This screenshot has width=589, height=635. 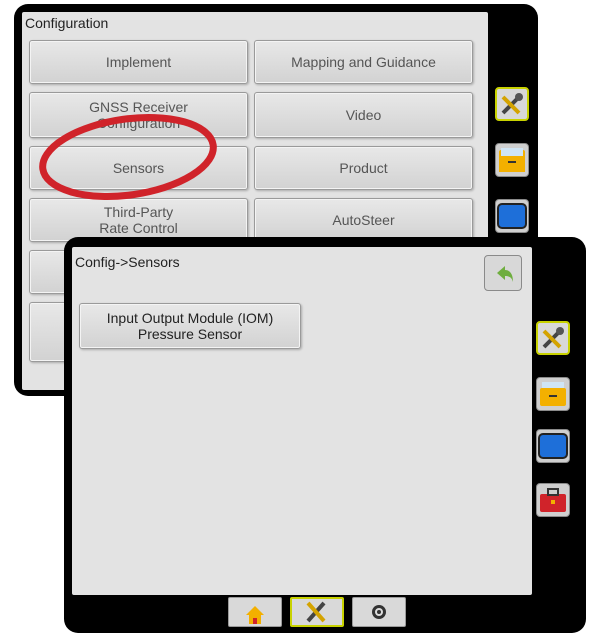 I want to click on camera-nav-button, so click(x=379, y=612).